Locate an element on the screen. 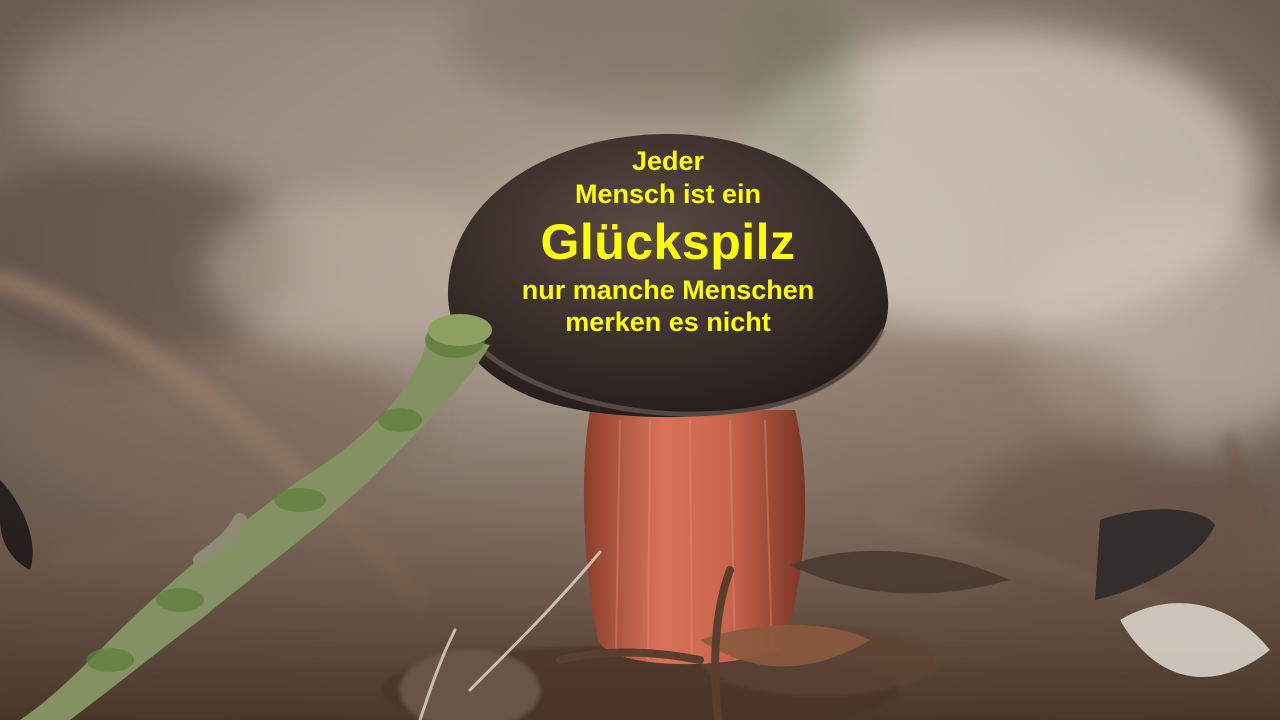 The image size is (1280, 720). quote-headline: Glückspilz is located at coordinates (668, 242).